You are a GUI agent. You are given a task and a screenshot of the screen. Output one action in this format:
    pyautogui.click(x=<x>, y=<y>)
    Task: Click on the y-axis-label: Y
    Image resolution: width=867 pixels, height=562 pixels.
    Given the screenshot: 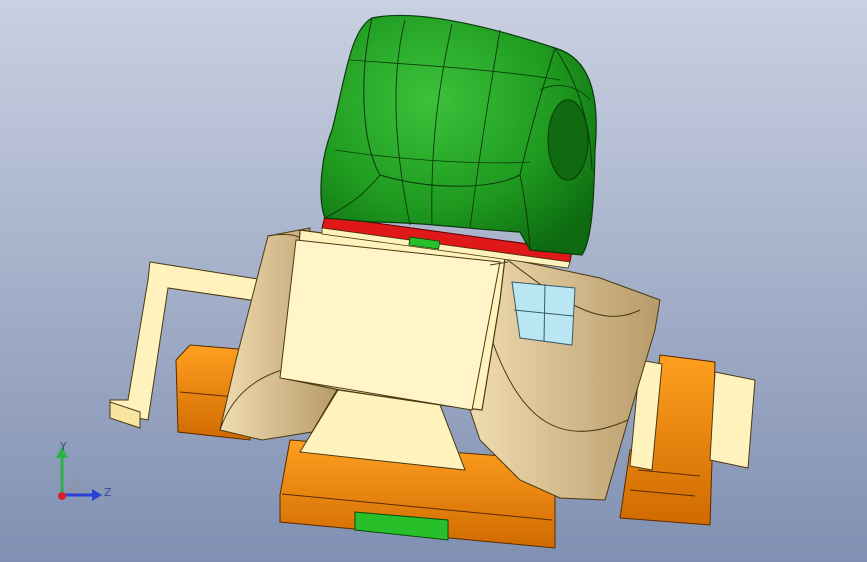 What is the action you would take?
    pyautogui.click(x=63, y=446)
    